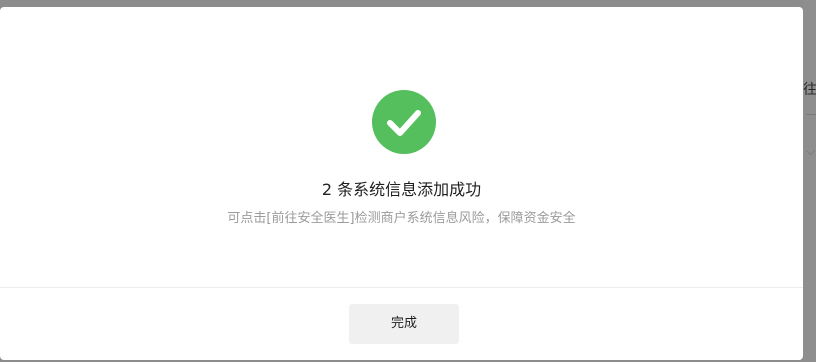  Describe the element at coordinates (404, 324) in the screenshot. I see `done-button: 完成` at that location.